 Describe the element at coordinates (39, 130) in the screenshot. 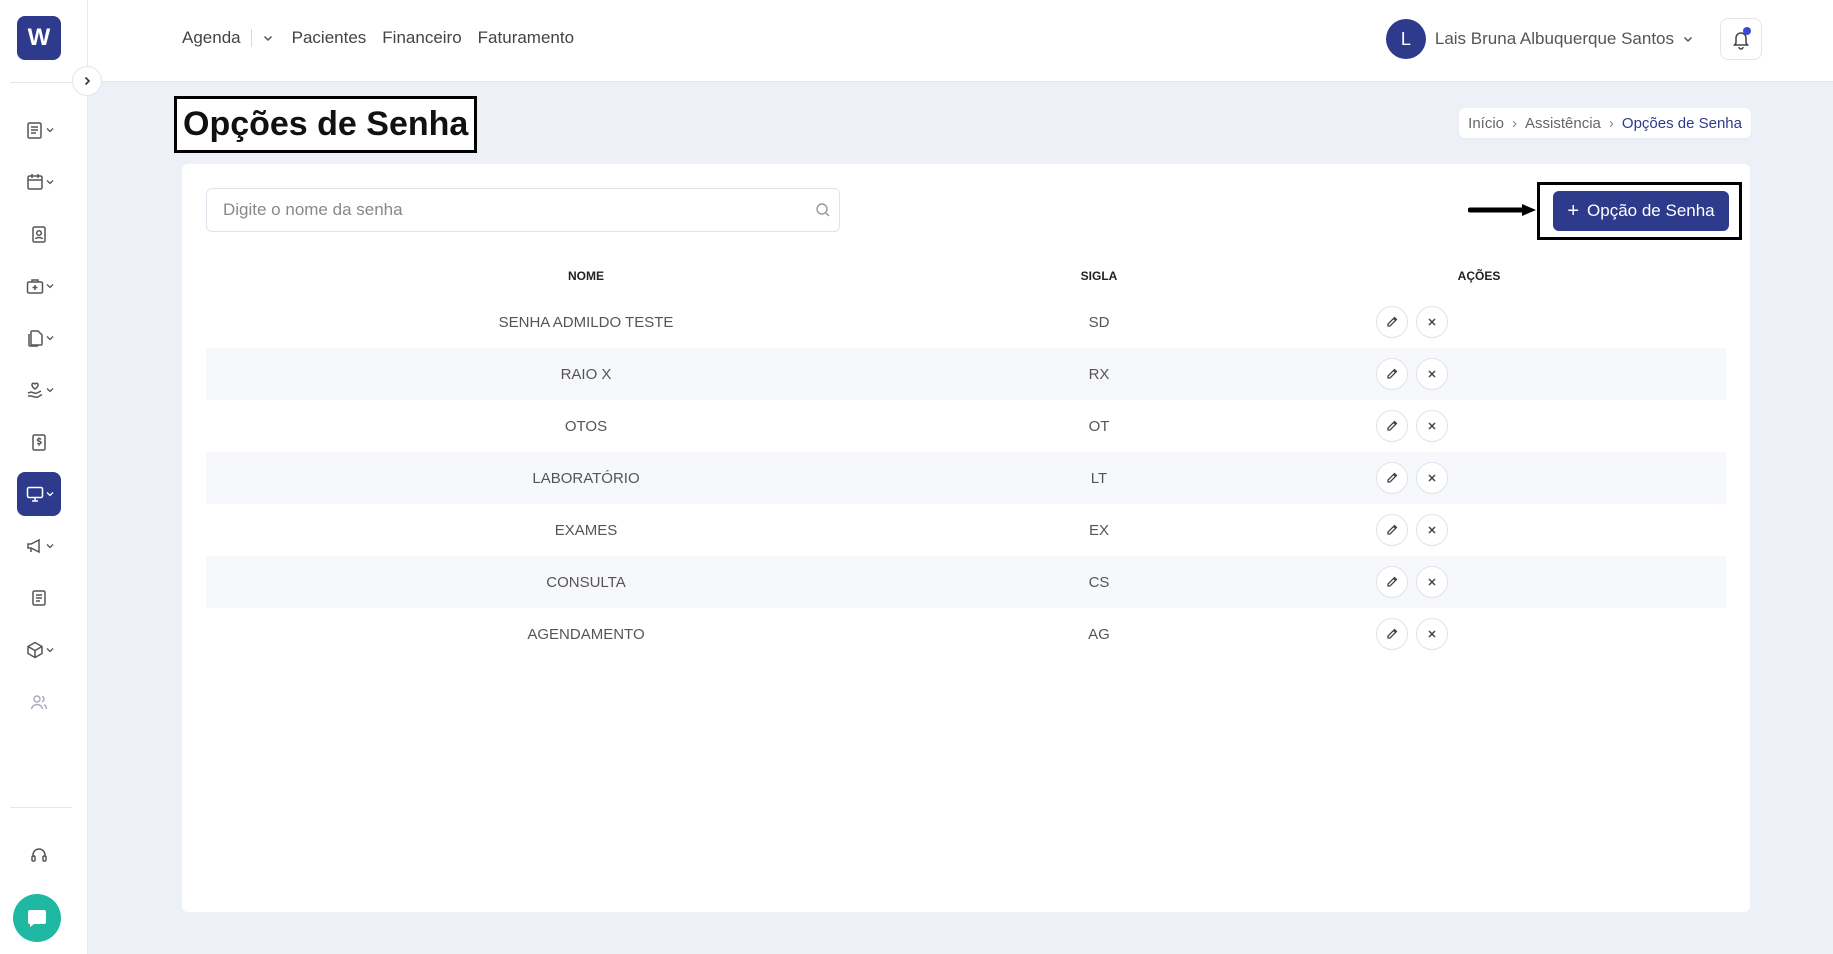

I see `sidebar-item-reports` at that location.